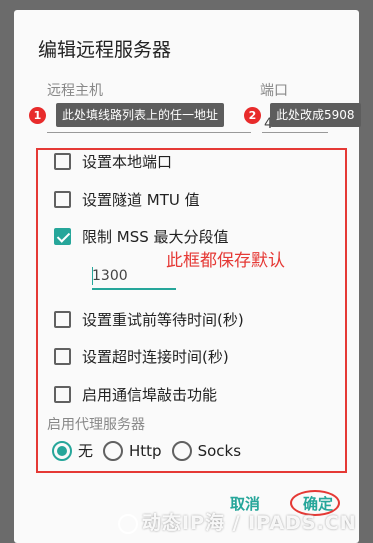 This screenshot has height=543, width=373. I want to click on tooltip-1-number: 1, so click(37, 115).